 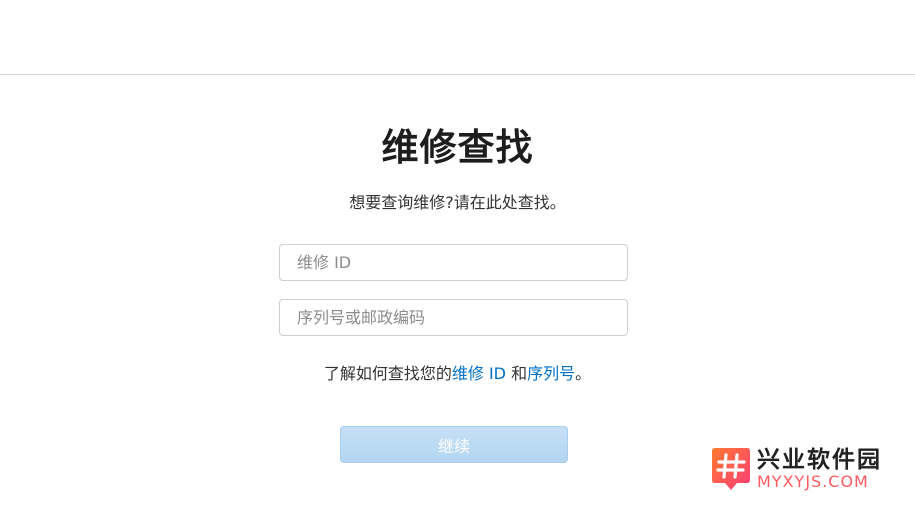 What do you see at coordinates (453, 317) in the screenshot?
I see `serial-or-postal-input` at bounding box center [453, 317].